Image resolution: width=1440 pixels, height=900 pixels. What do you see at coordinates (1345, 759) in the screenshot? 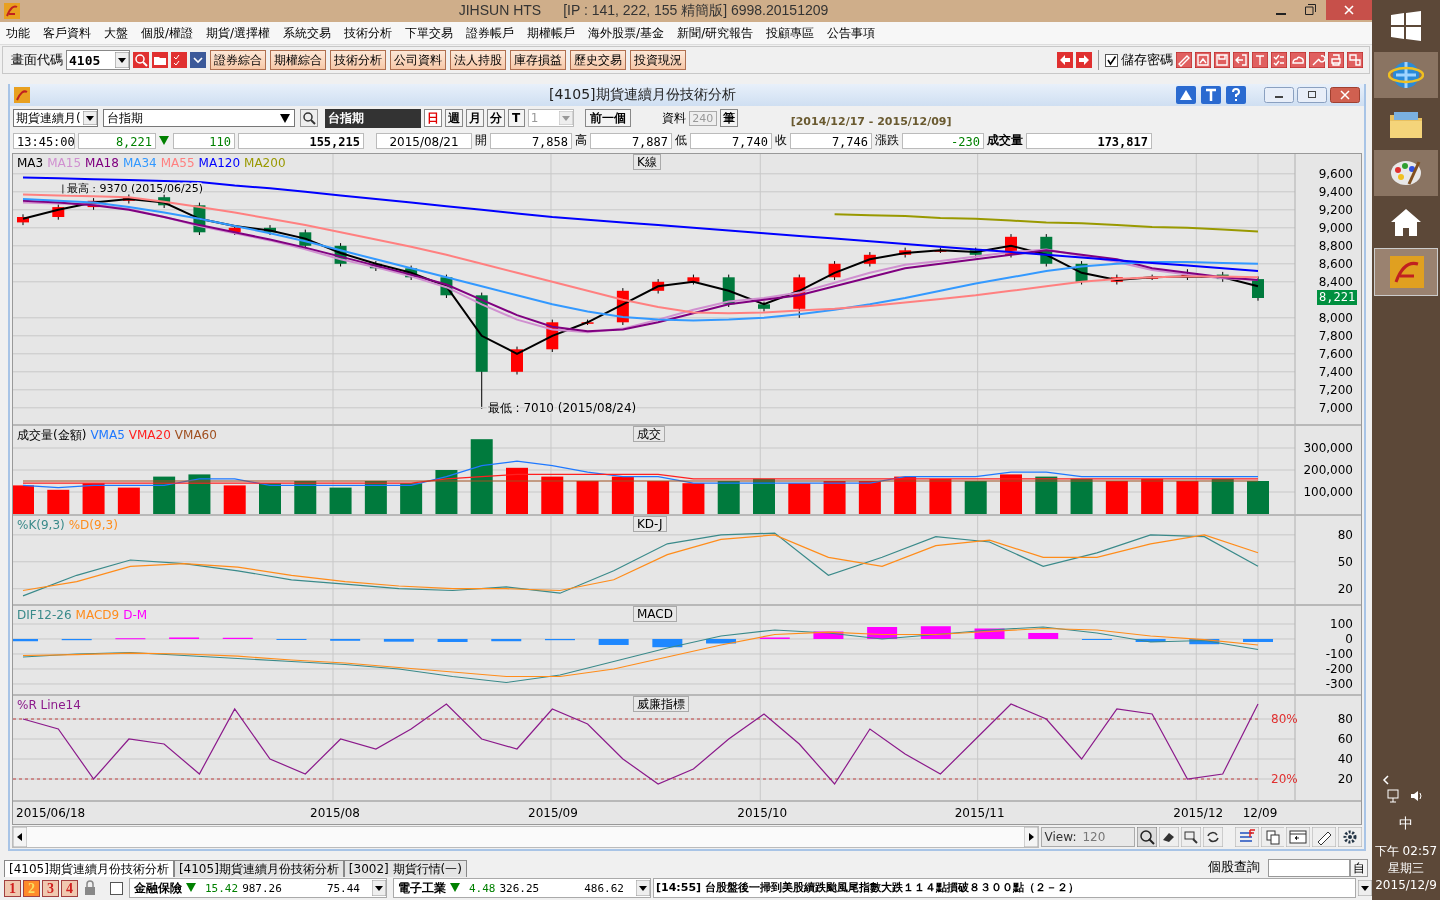
I see `axis-label: 40` at bounding box center [1345, 759].